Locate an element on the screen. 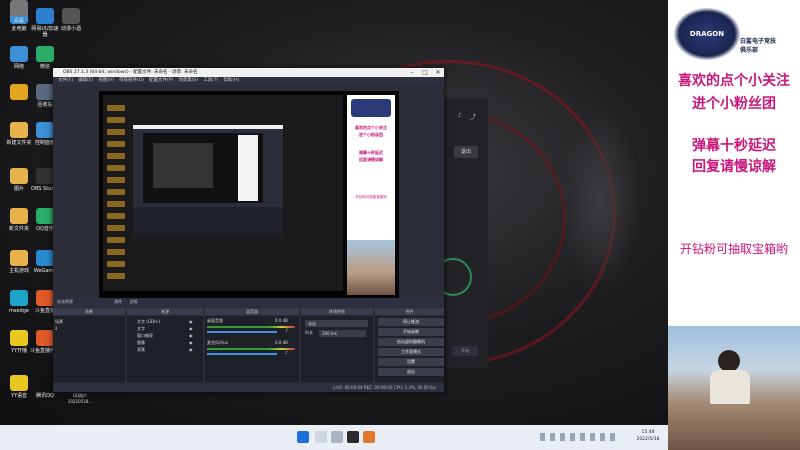 The height and width of the screenshot is (450, 800). preview-overlay-text5: 开钻粉可抽取宝箱哟 is located at coordinates (371, 197).